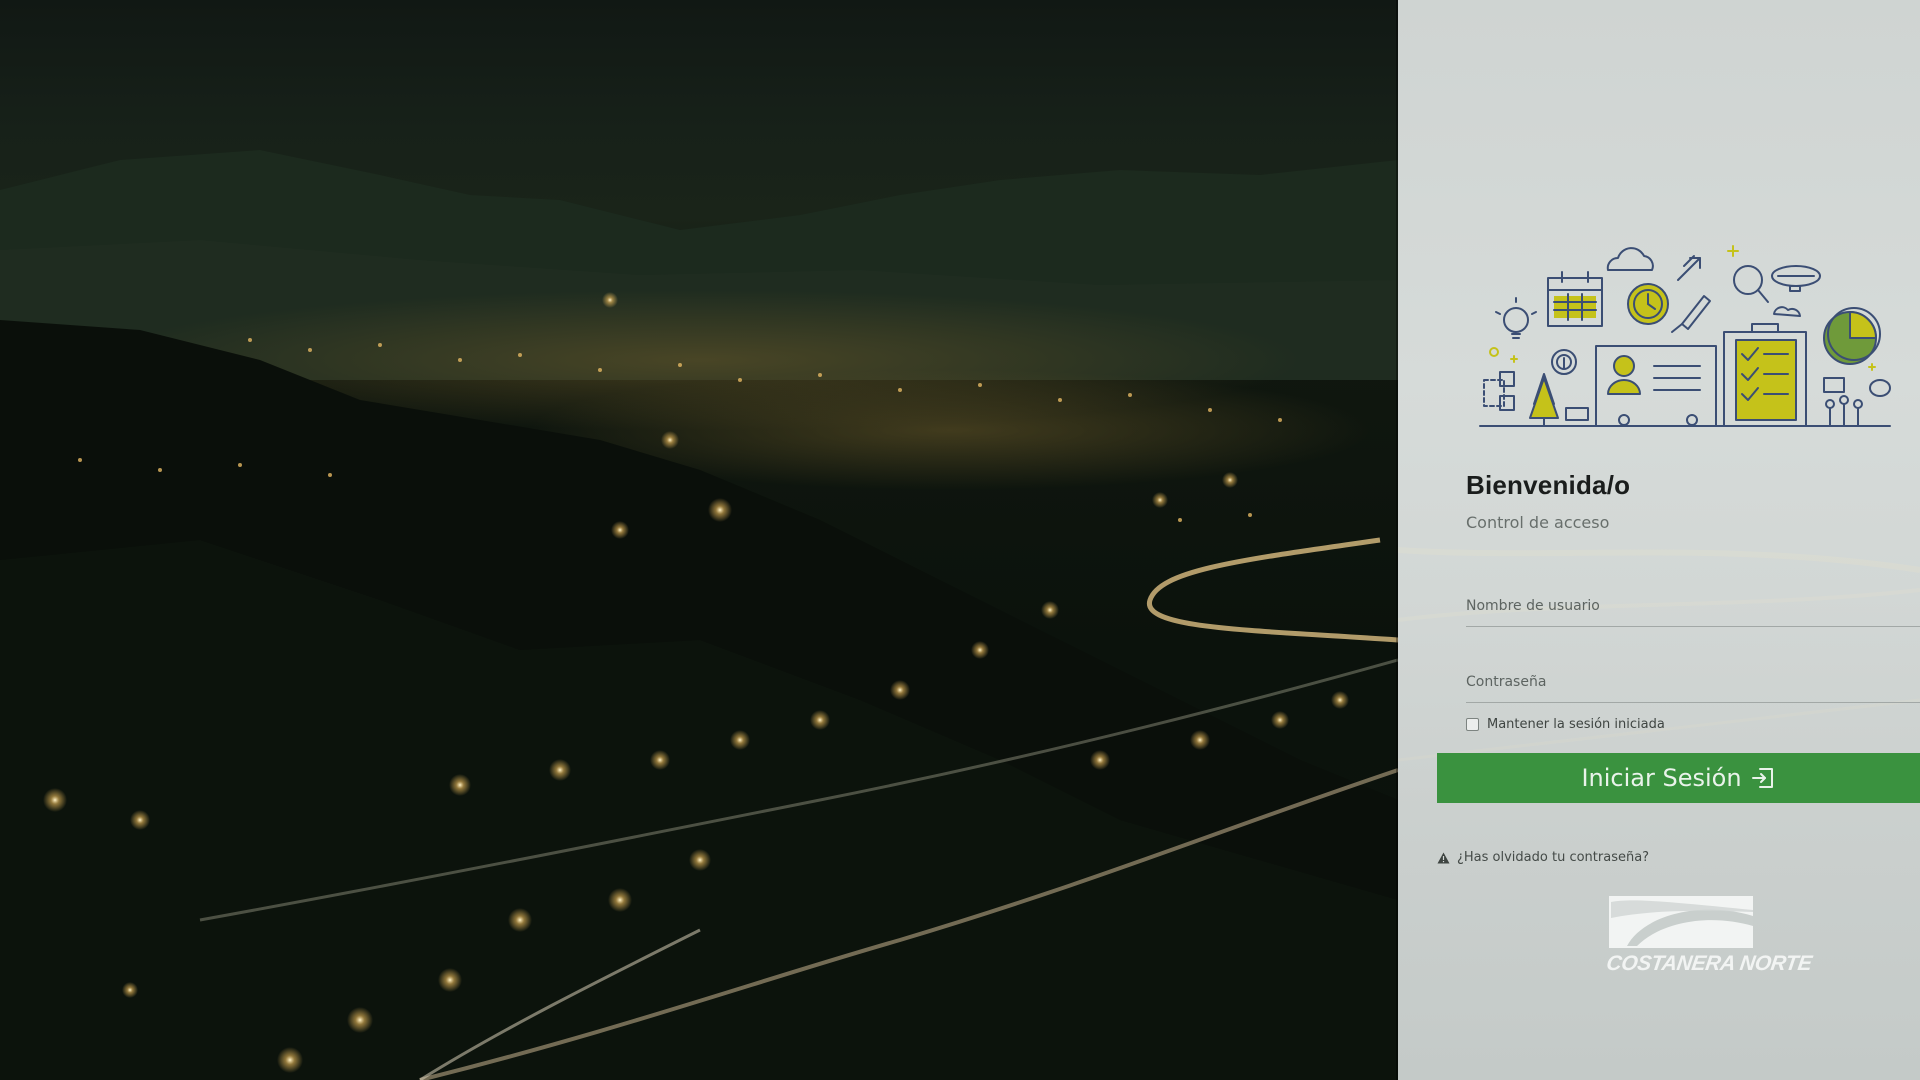  I want to click on login-button: Iniciar Sesión, so click(1678, 778).